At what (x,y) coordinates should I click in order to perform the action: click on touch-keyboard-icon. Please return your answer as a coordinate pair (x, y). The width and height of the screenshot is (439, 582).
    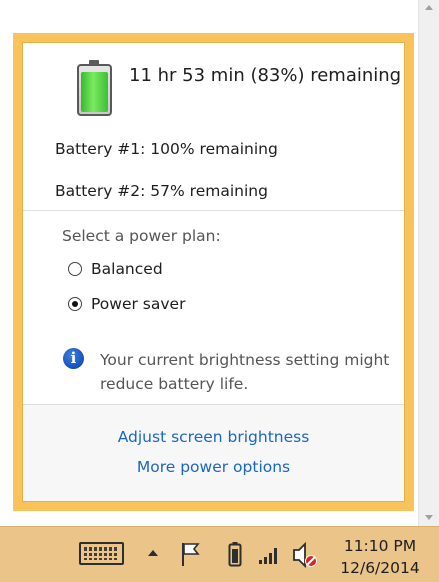
    Looking at the image, I should click on (101, 553).